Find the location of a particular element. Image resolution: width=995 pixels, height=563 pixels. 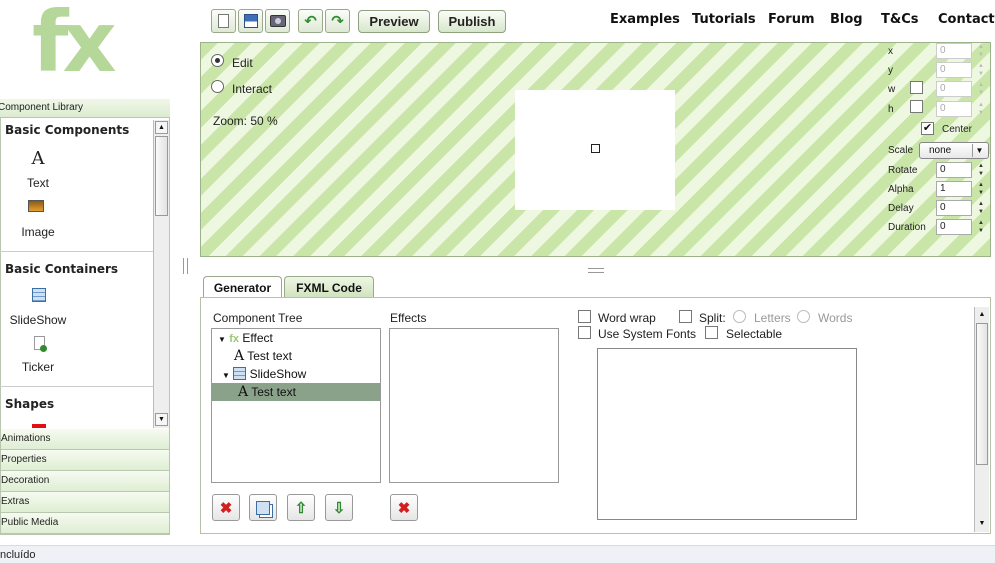

delay-spinner: ▲ ▼ is located at coordinates (981, 208).